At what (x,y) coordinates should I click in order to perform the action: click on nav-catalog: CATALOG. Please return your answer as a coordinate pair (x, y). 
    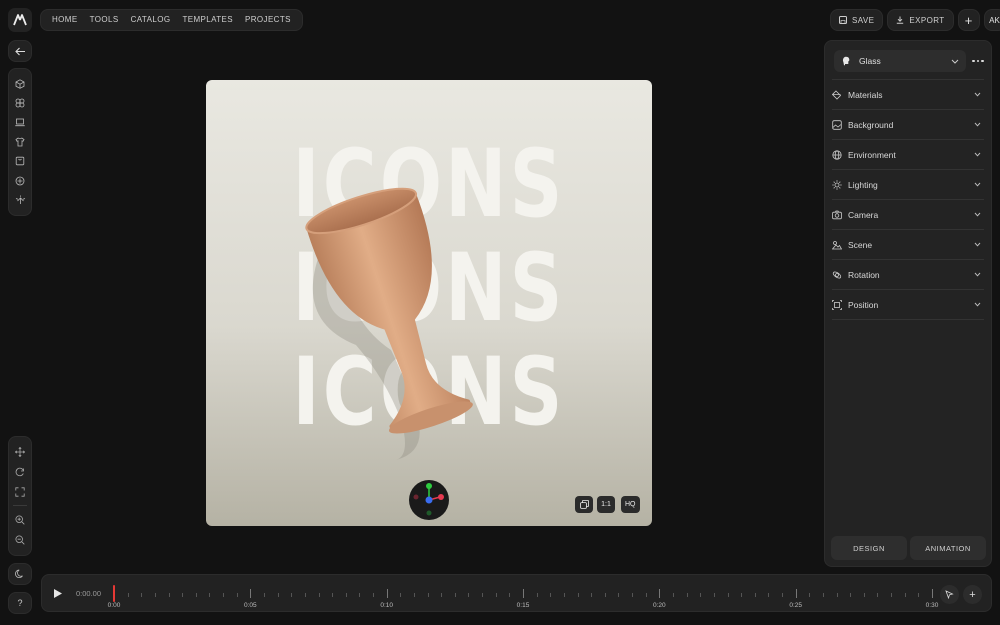
    Looking at the image, I should click on (151, 20).